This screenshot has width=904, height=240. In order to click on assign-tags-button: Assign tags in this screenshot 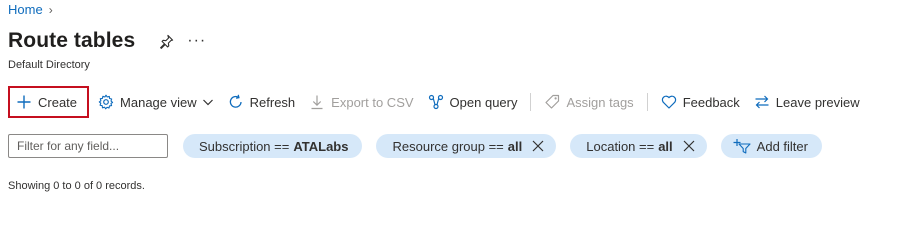, I will do `click(588, 102)`.